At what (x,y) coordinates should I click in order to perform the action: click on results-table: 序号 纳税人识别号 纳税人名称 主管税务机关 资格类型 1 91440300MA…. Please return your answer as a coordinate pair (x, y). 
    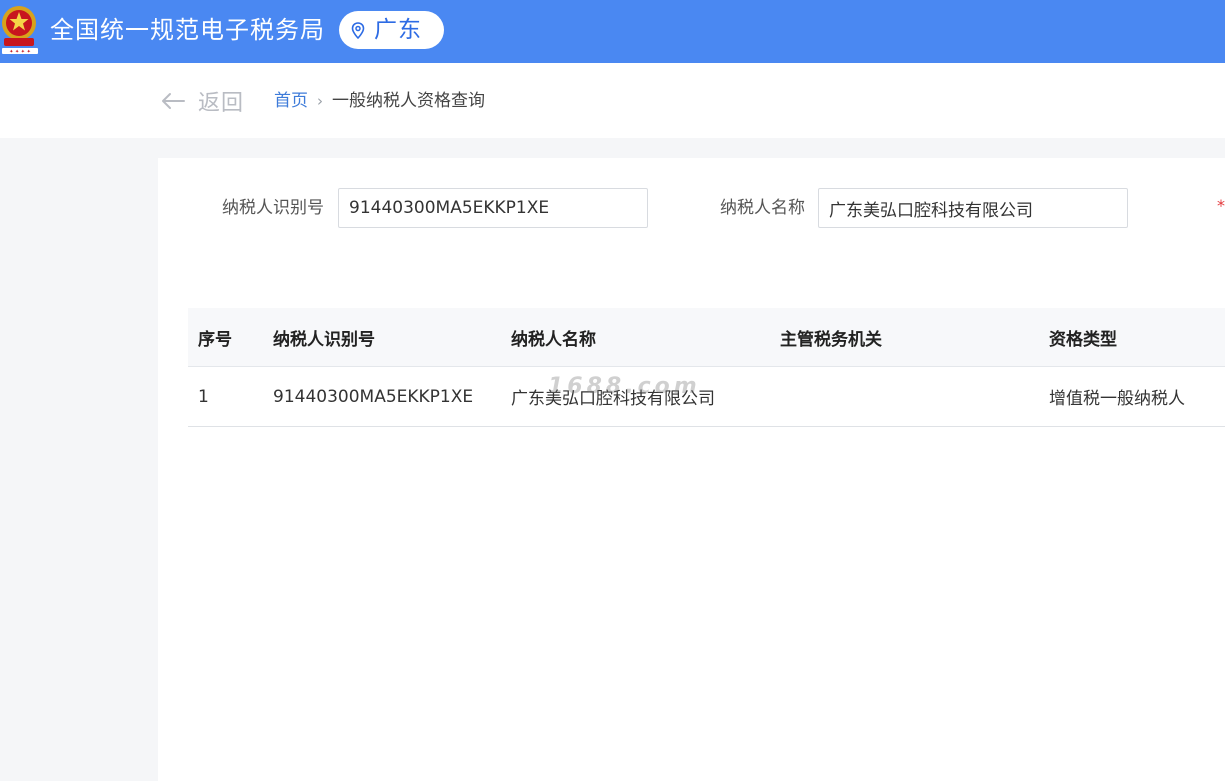
    Looking at the image, I should click on (706, 367).